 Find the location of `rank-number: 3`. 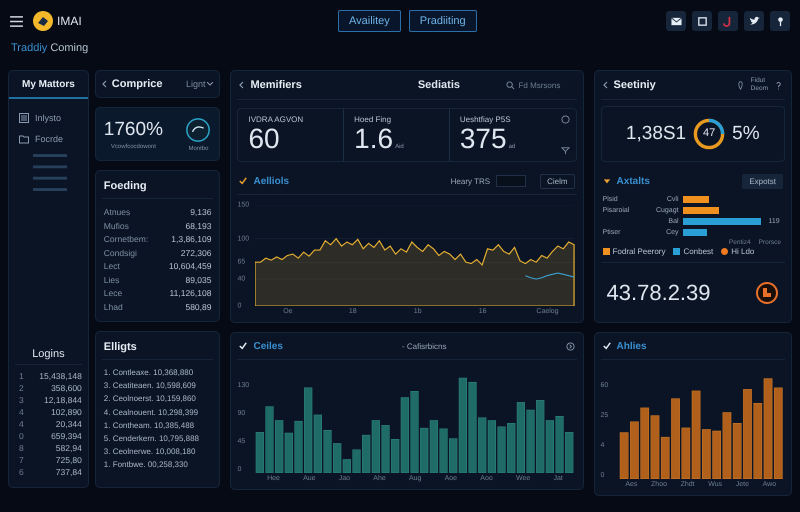

rank-number: 3 is located at coordinates (21, 400).